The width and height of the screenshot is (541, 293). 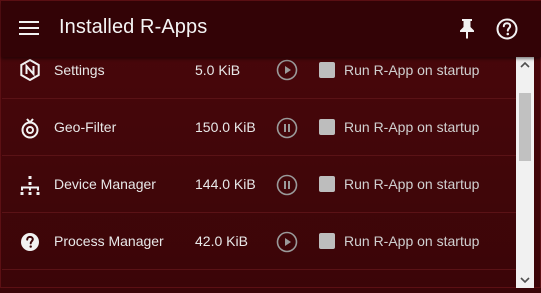 What do you see at coordinates (30, 70) in the screenshot?
I see `nexus-logo-icon` at bounding box center [30, 70].